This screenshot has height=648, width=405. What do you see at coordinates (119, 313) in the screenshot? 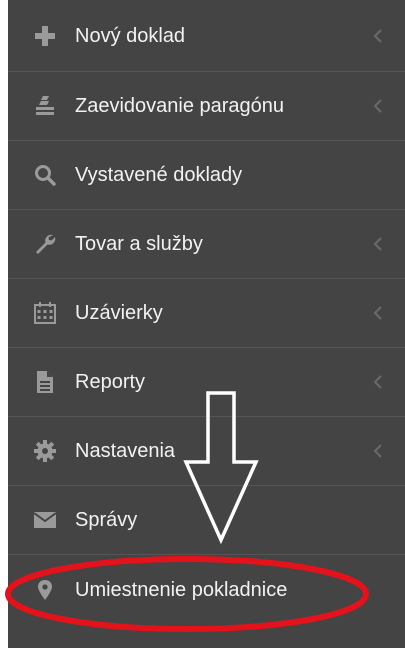
I see `menu-item-label: Uzávierky` at bounding box center [119, 313].